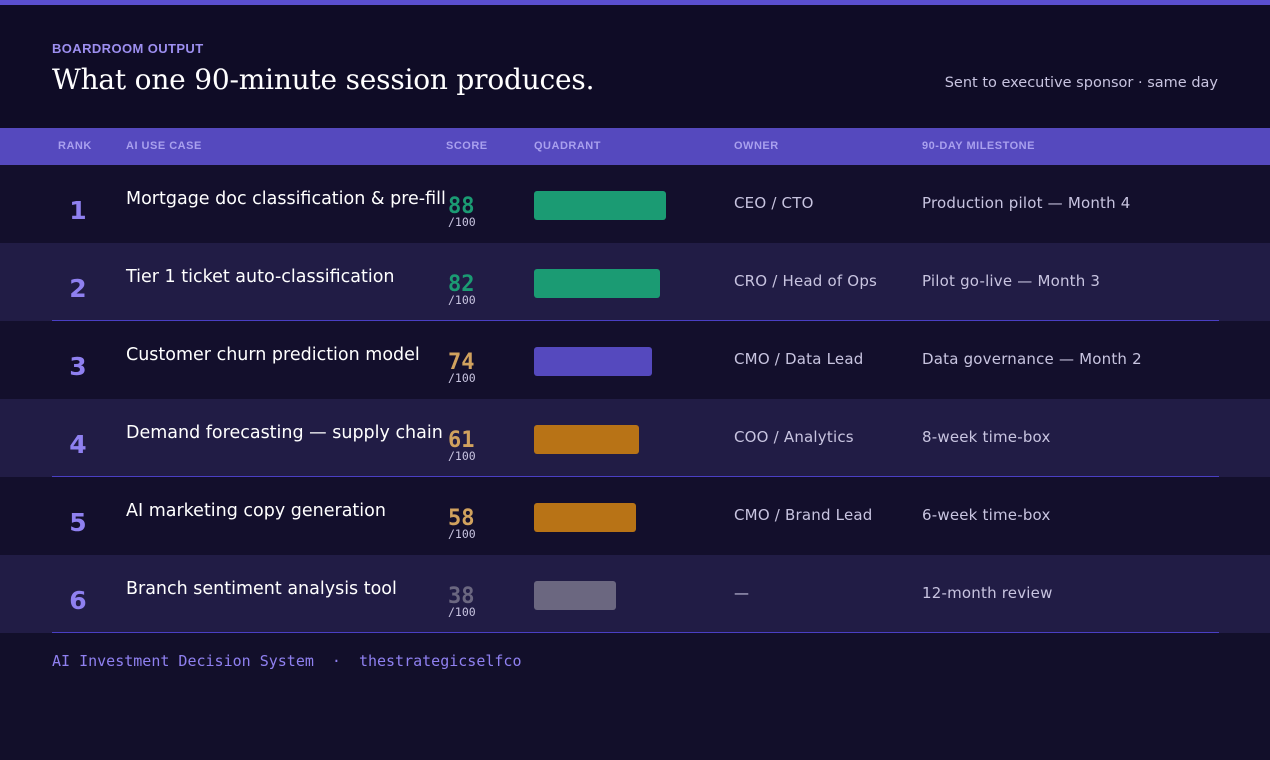  I want to click on footer-brand: thestrategicselfco, so click(440, 661).